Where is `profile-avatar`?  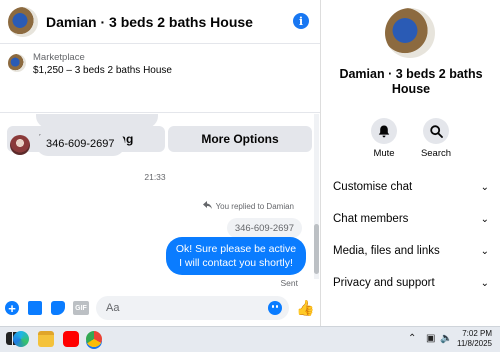 profile-avatar is located at coordinates (410, 33).